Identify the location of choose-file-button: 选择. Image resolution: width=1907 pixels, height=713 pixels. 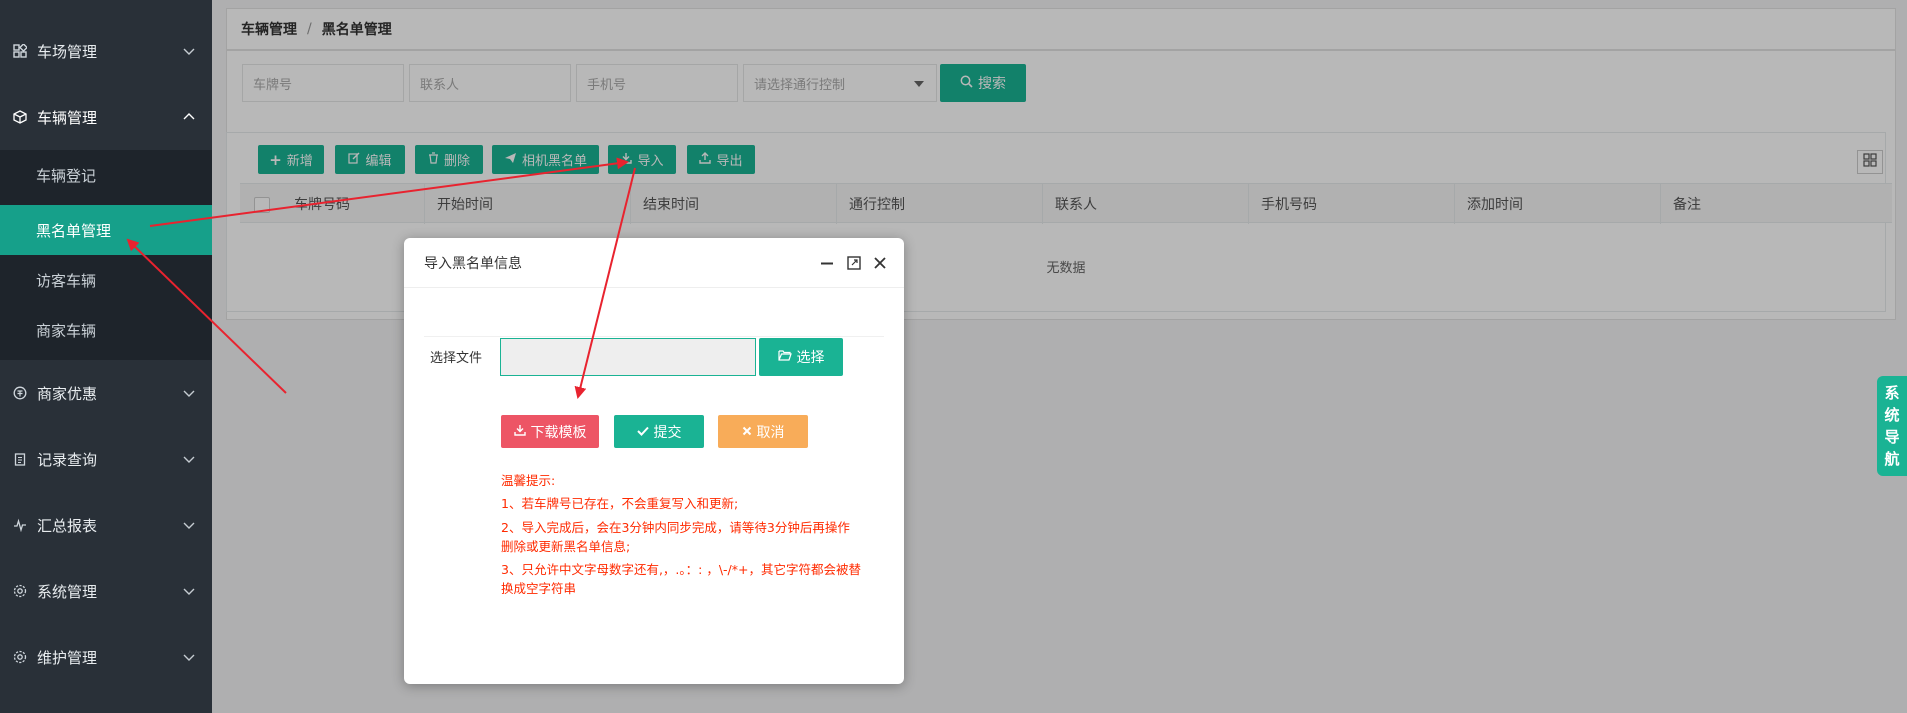
(801, 357).